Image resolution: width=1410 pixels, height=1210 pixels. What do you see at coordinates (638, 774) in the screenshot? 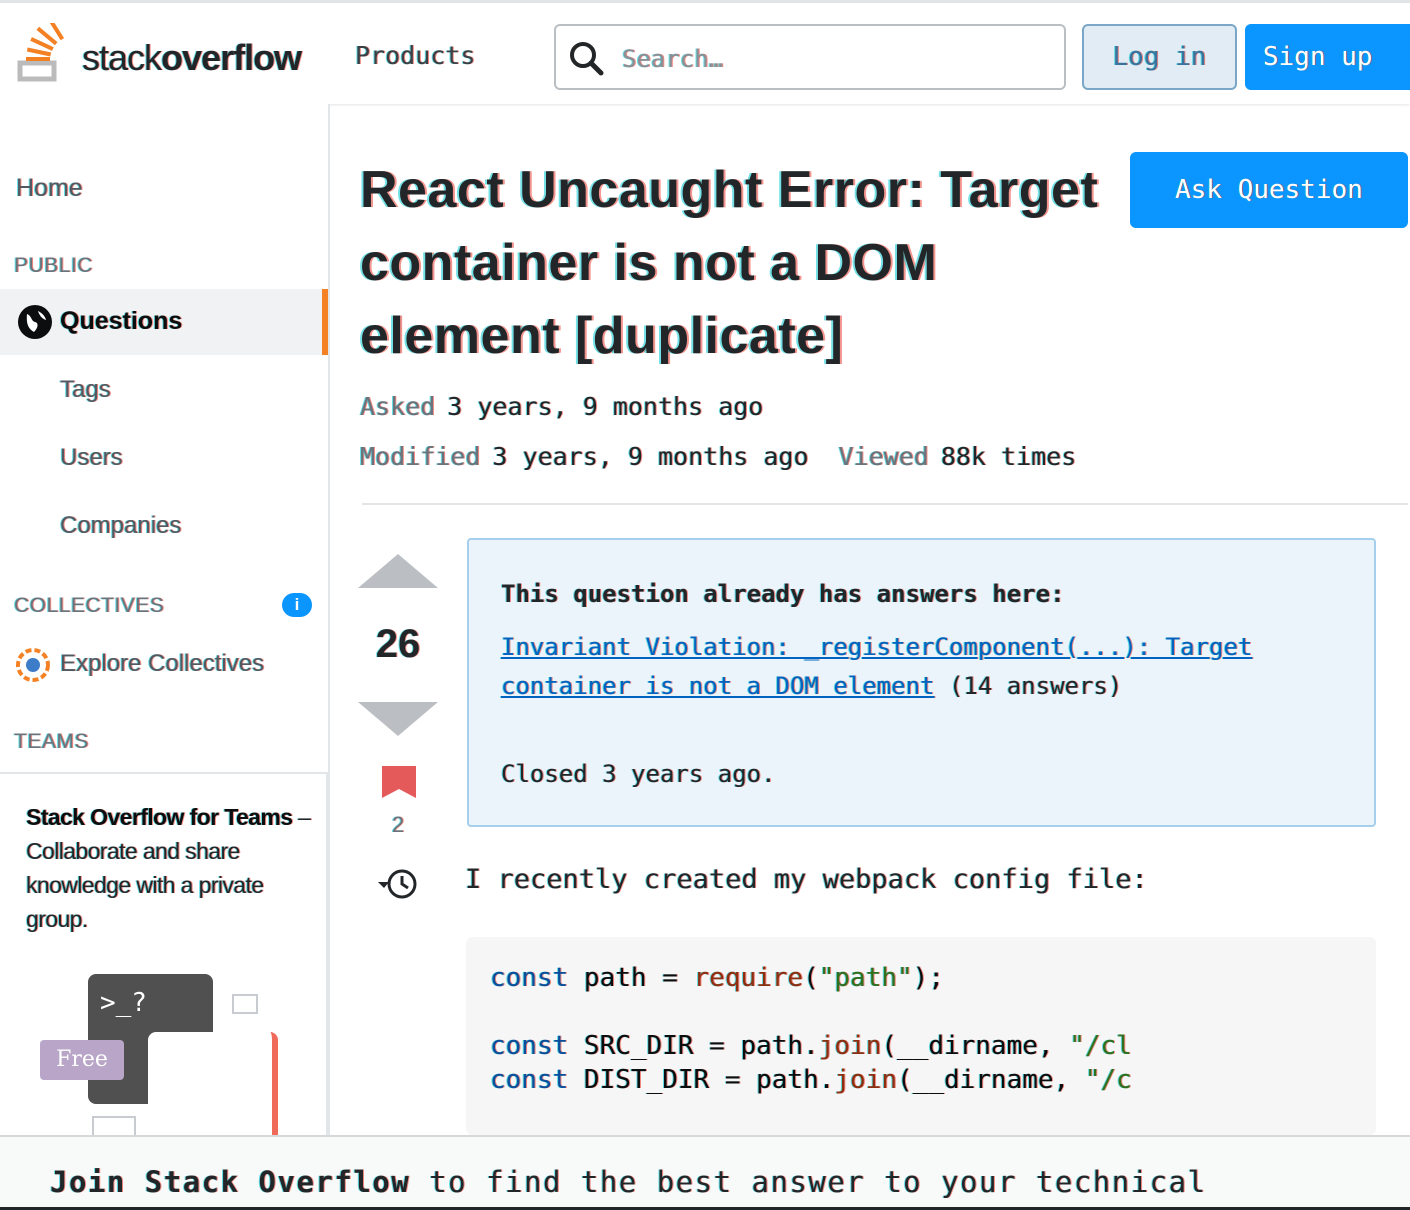
I see `closed-notice: Closed 3 years ago.` at bounding box center [638, 774].